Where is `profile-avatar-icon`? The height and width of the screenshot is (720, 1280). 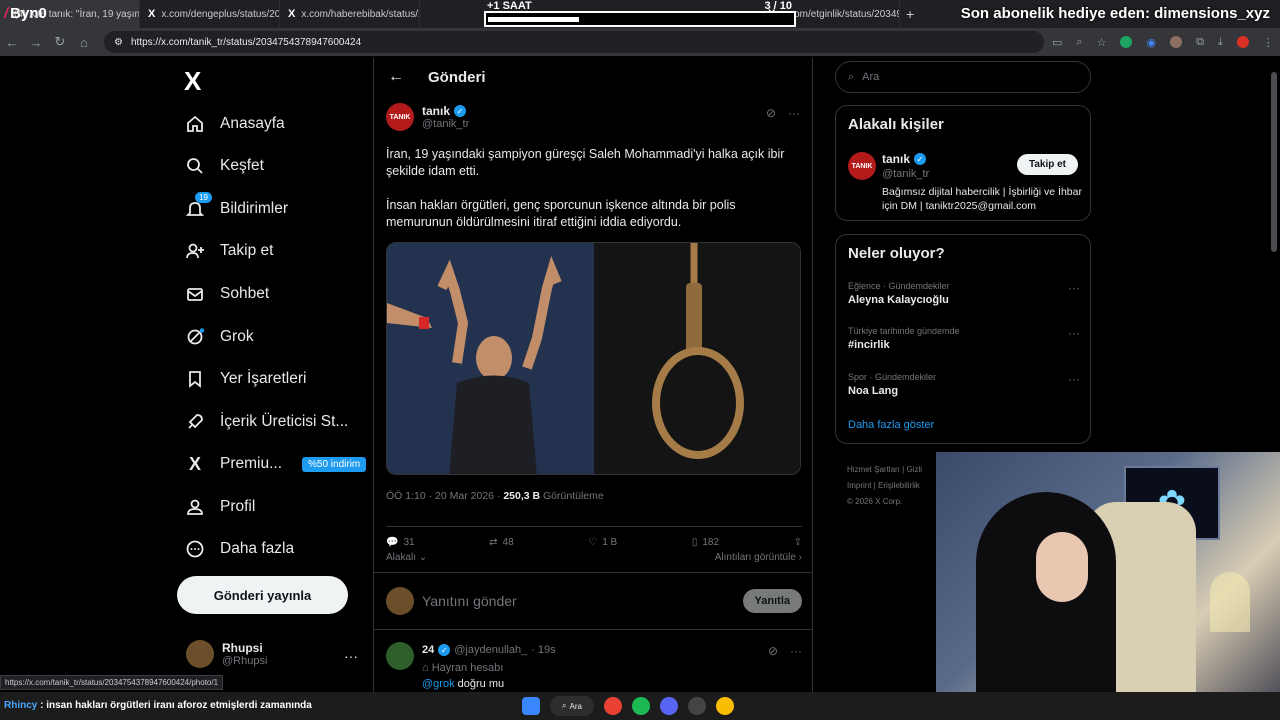 profile-avatar-icon is located at coordinates (1242, 42).